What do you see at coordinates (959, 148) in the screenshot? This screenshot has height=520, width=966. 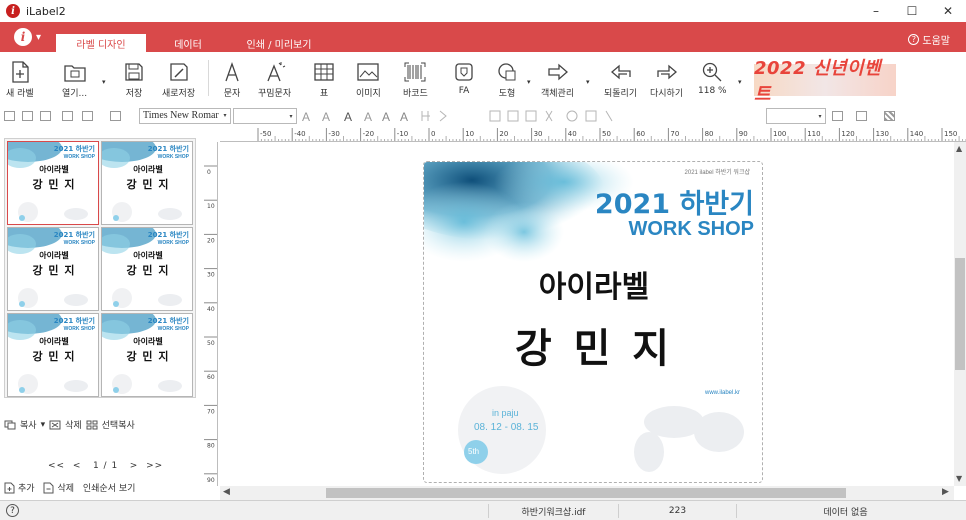 I see `scroll-up-arrow-icon: ▲` at bounding box center [959, 148].